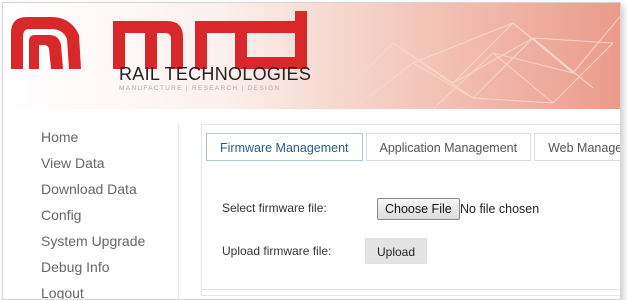 The width and height of the screenshot is (627, 300). What do you see at coordinates (500, 209) in the screenshot?
I see `file-status-text: No file chosen` at bounding box center [500, 209].